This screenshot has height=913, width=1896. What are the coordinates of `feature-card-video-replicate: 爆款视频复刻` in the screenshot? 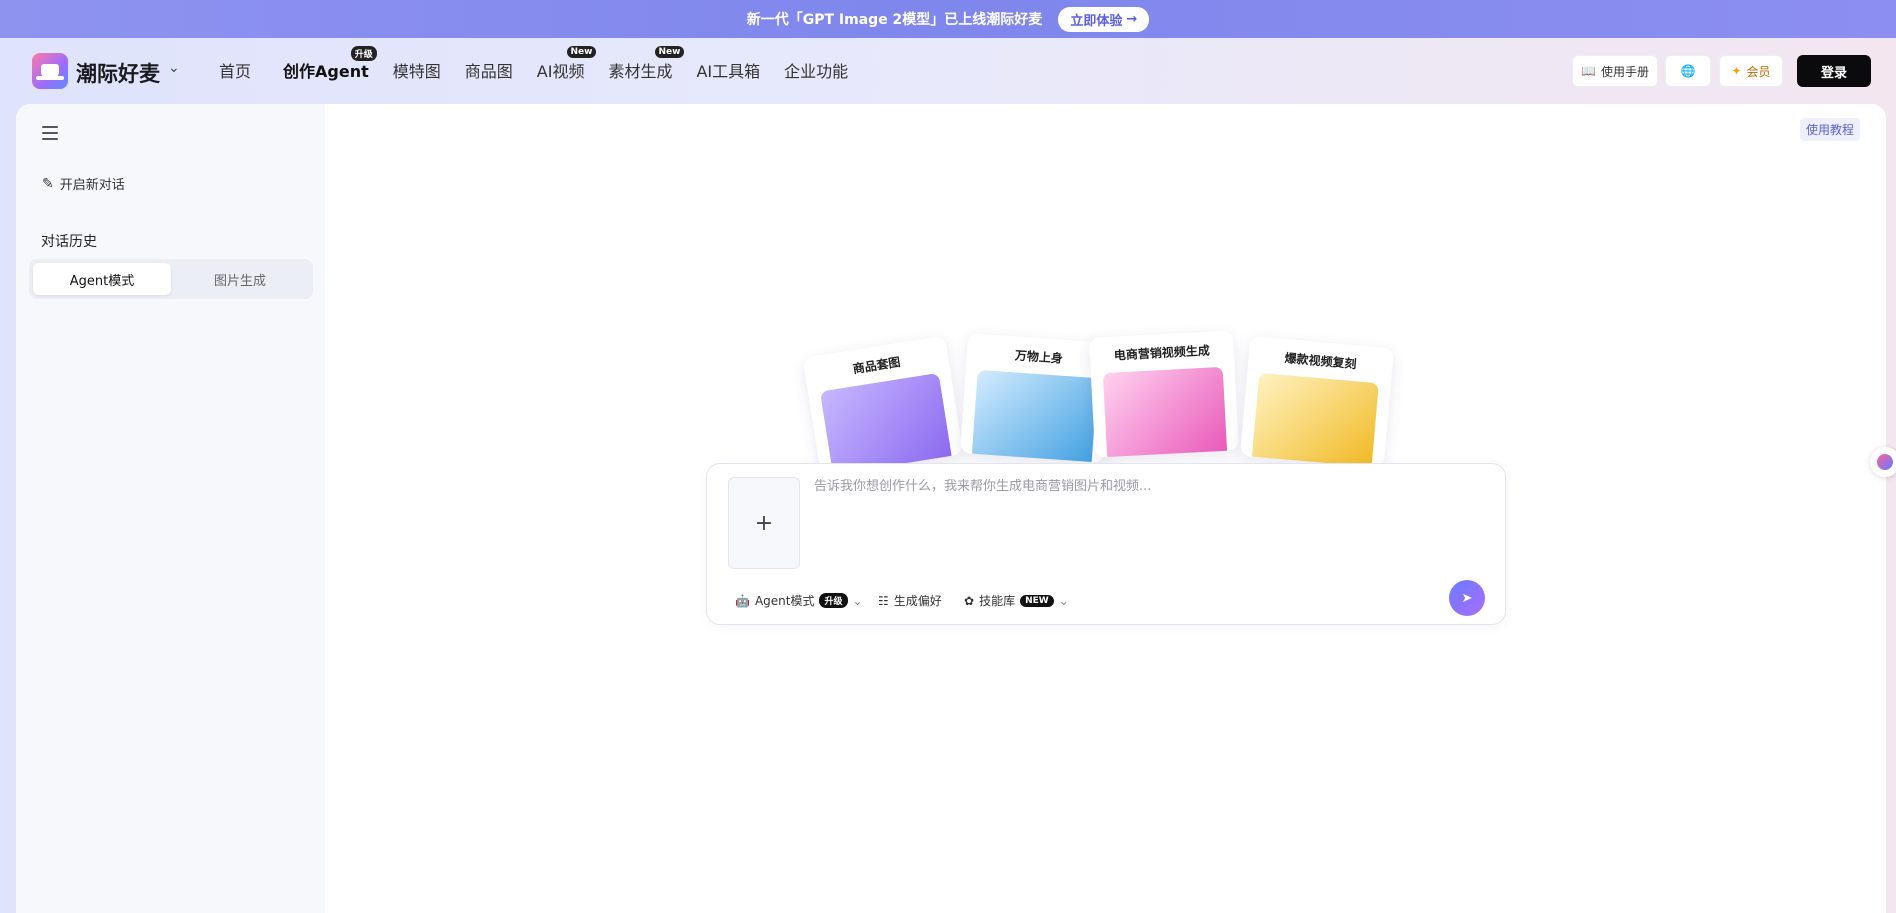 It's located at (1317, 402).